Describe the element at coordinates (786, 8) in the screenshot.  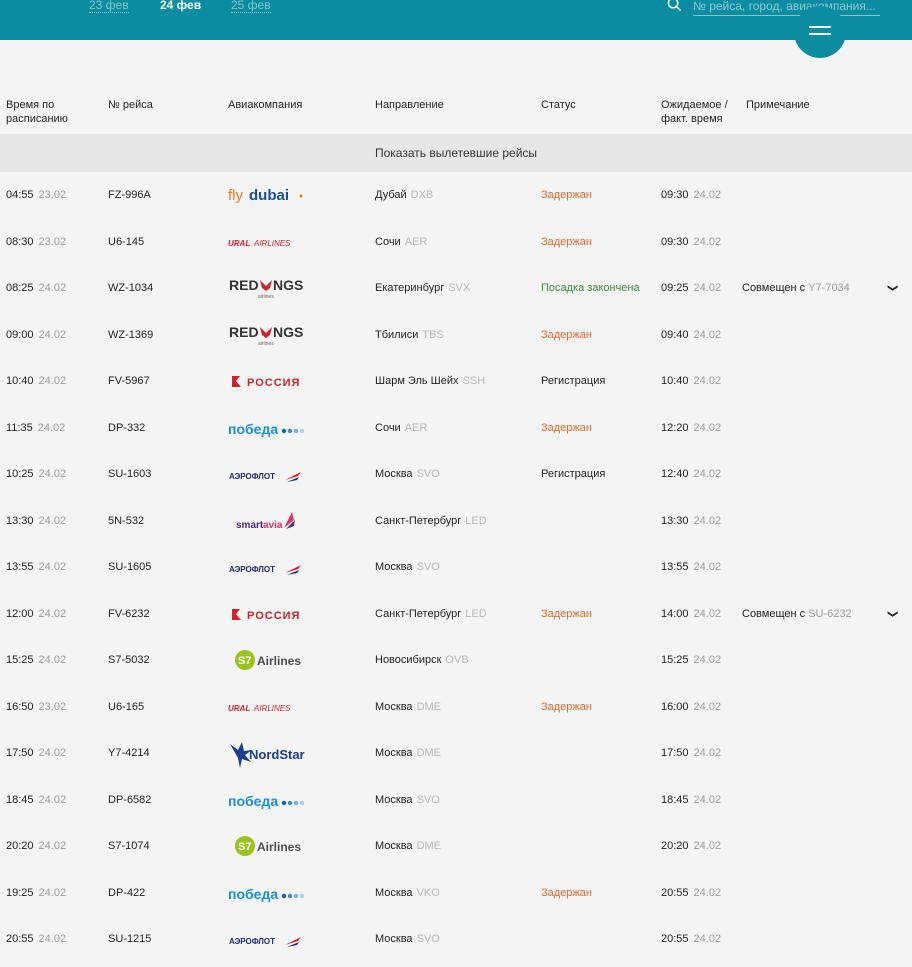
I see `search-input` at that location.